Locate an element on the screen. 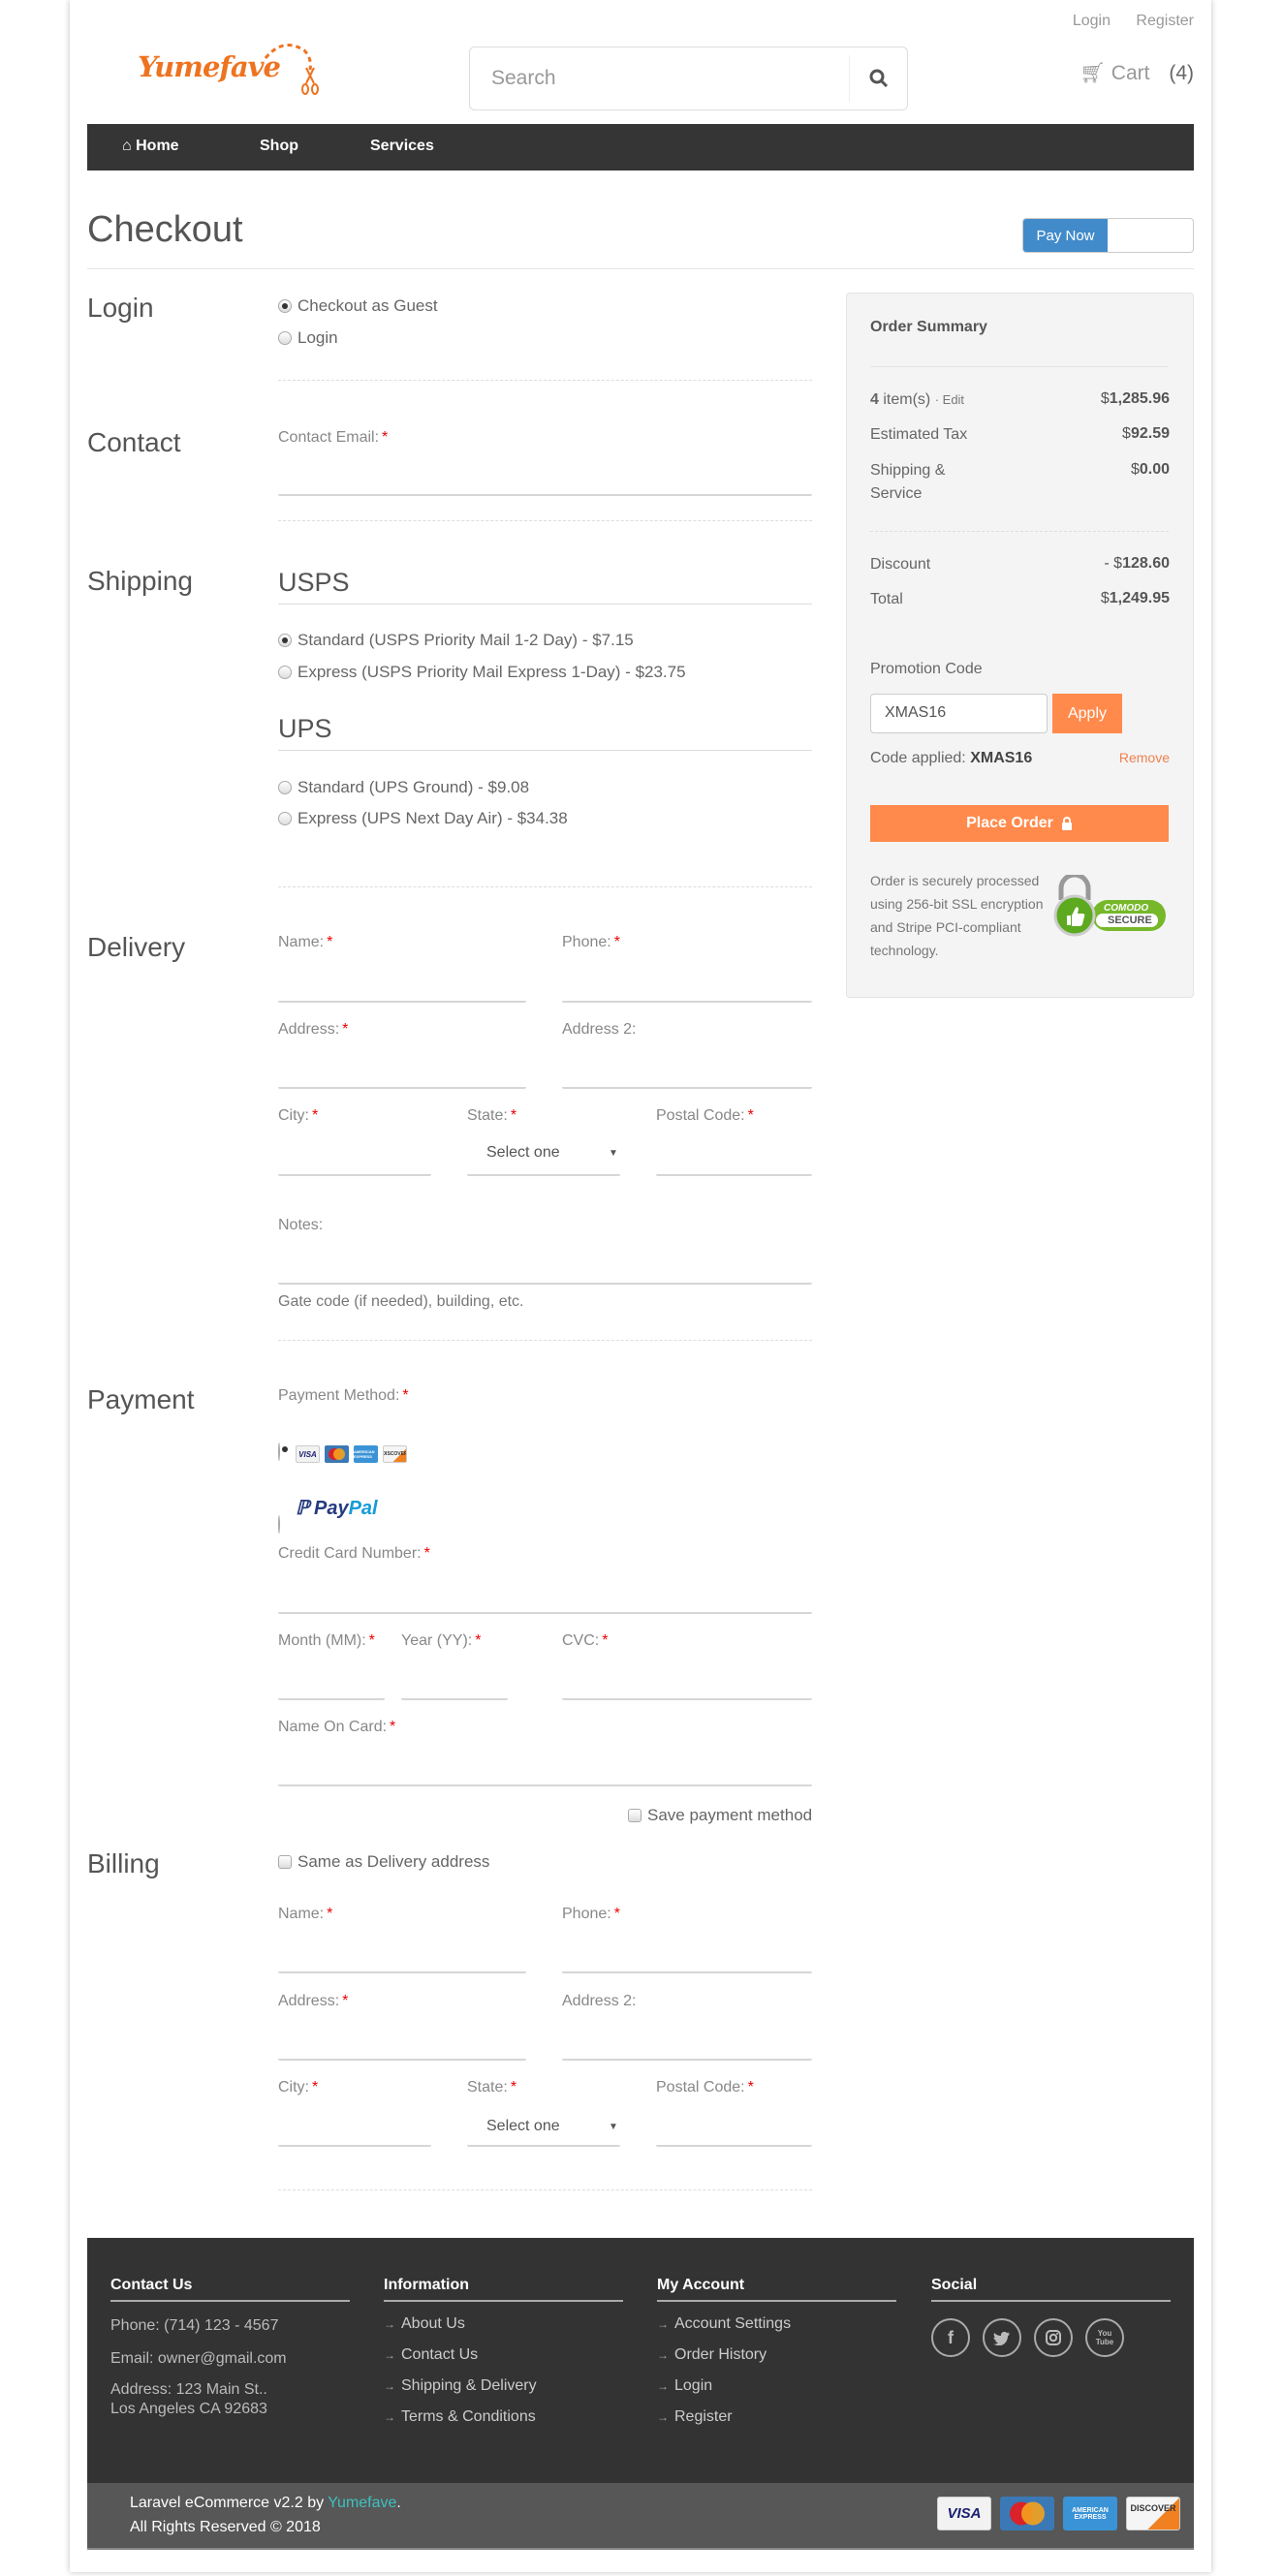  footer-link-shipping: → Shipping & Delivery is located at coordinates (503, 2386).